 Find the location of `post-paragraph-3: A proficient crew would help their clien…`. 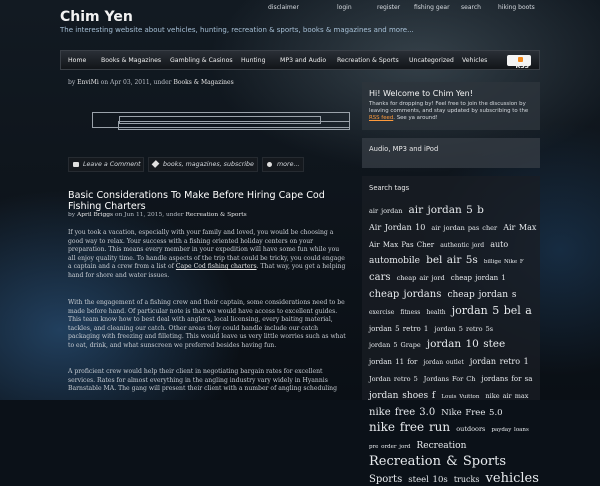

post-paragraph-3: A proficient crew would help their clien… is located at coordinates (202, 380).